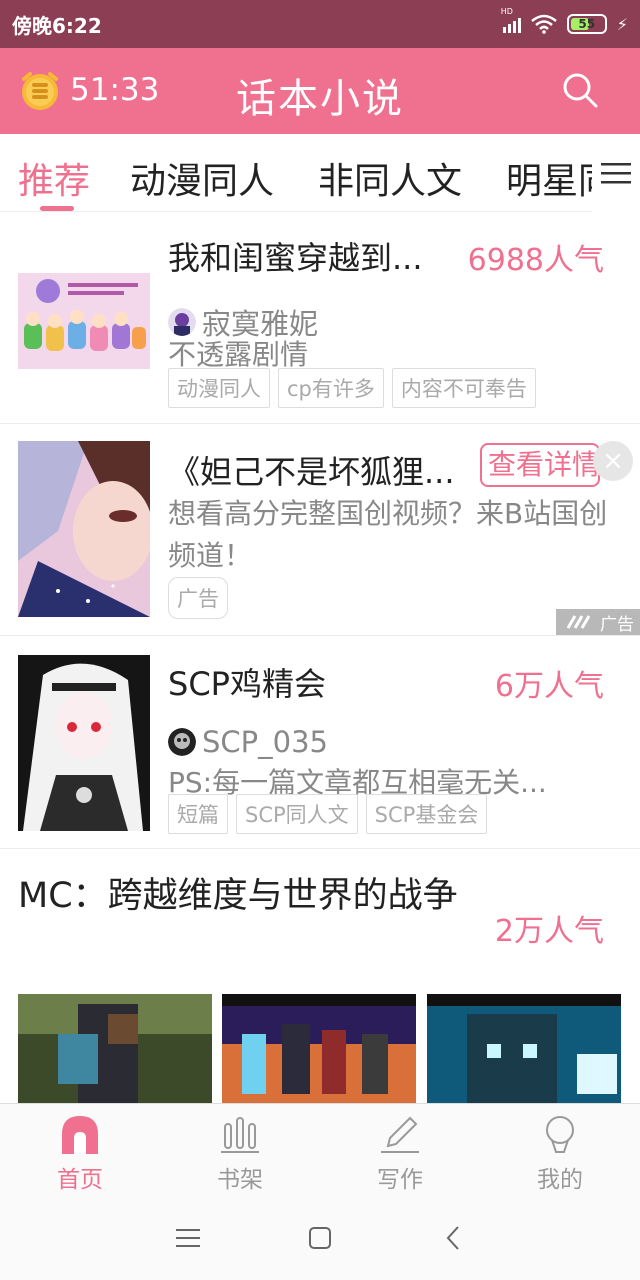  I want to click on nav-home: 首页, so click(80, 1150).